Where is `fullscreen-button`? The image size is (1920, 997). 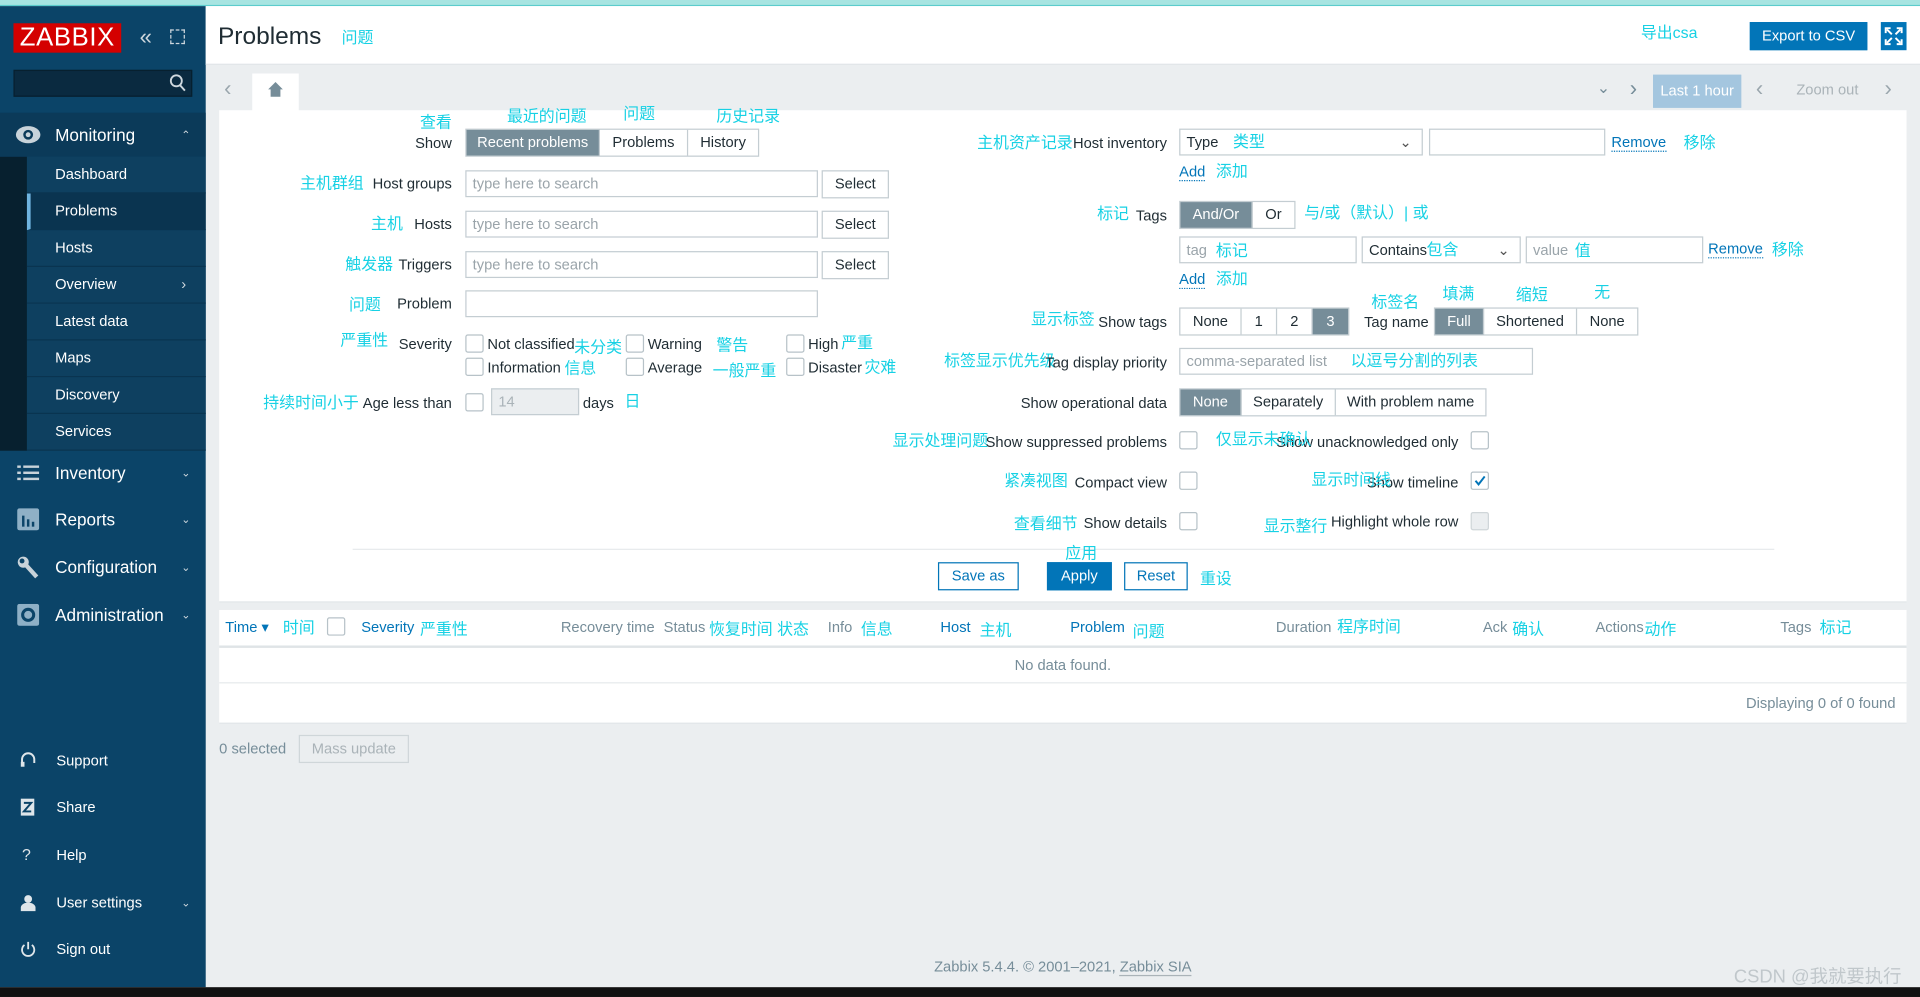 fullscreen-button is located at coordinates (1893, 36).